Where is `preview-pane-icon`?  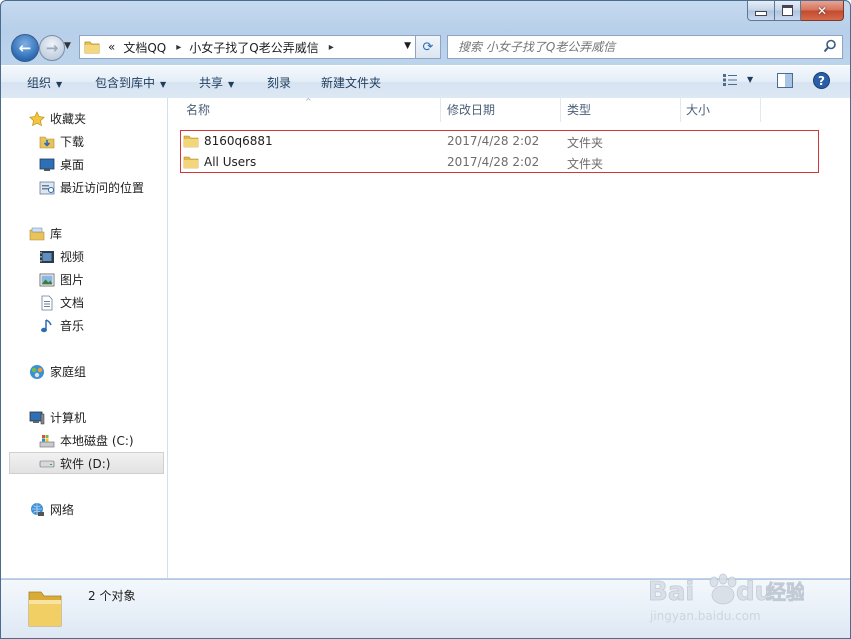 preview-pane-icon is located at coordinates (785, 80).